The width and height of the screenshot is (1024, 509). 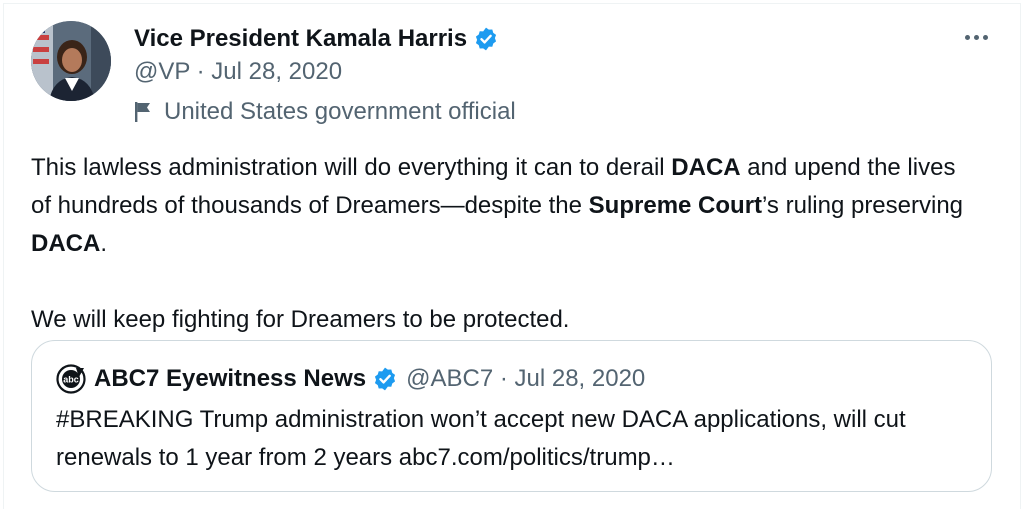 I want to click on quoted-author-handle-date: @ABC7 · Jul 28, 2020, so click(x=525, y=379).